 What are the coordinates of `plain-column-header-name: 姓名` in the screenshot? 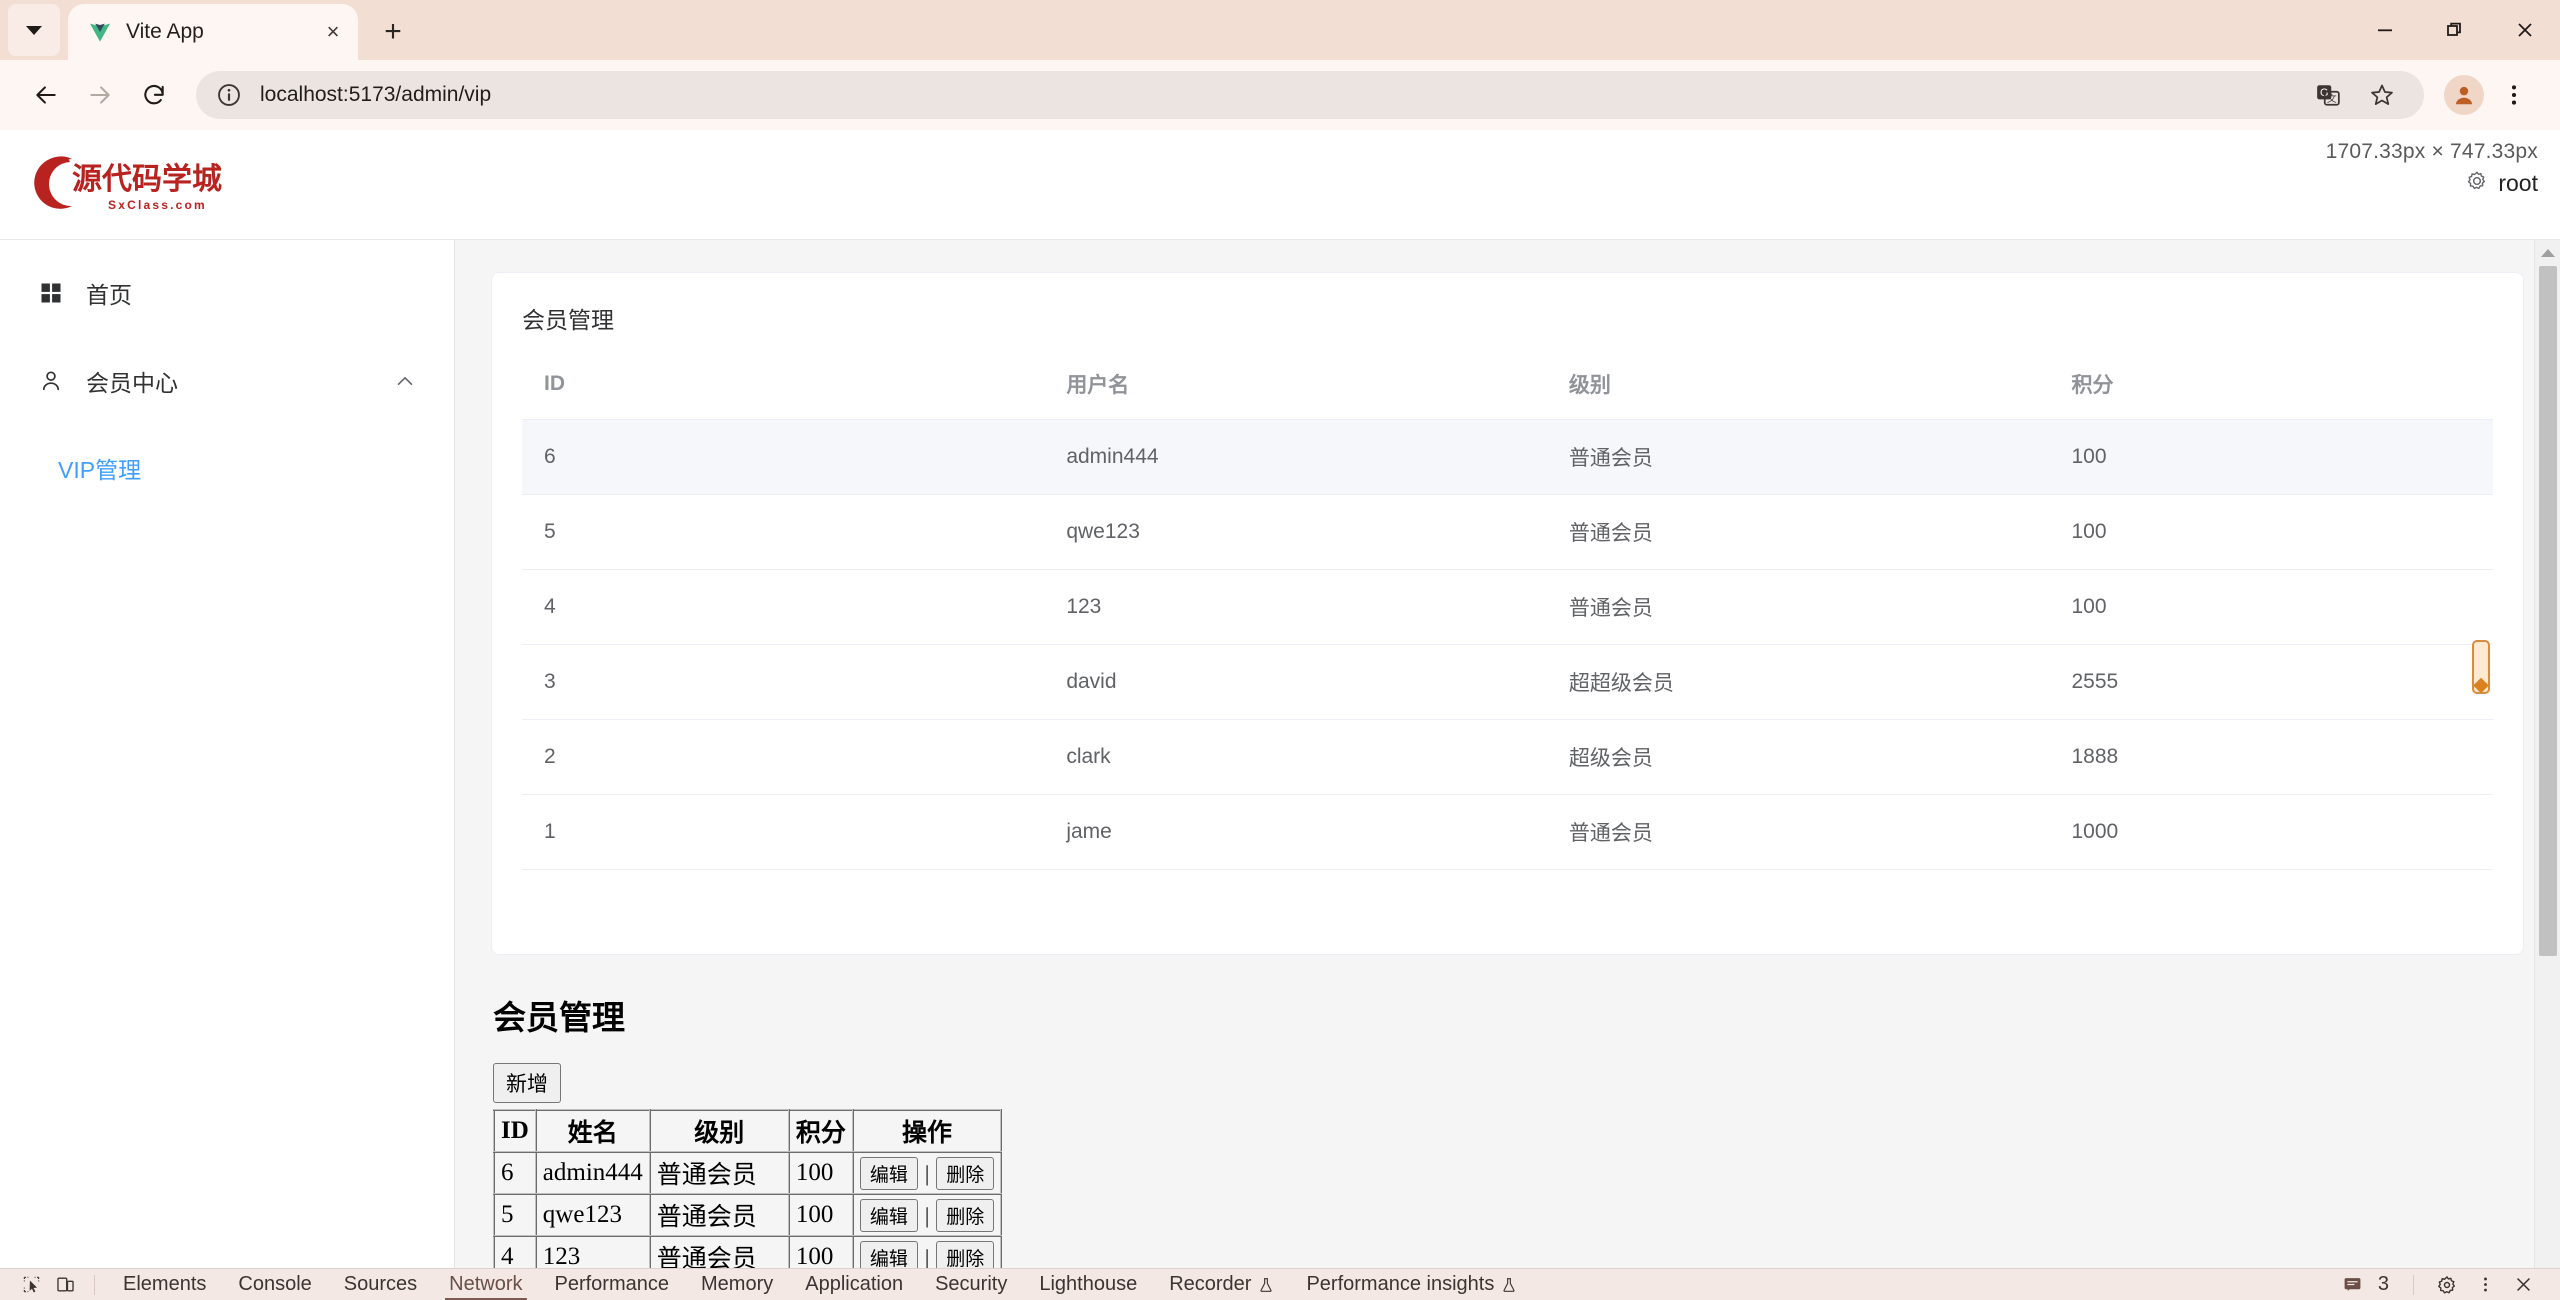 It's located at (592, 1131).